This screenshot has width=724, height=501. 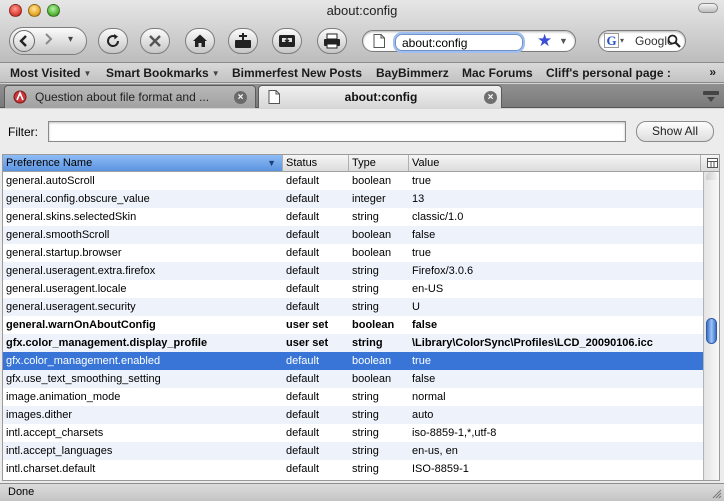 What do you see at coordinates (143, 163) in the screenshot?
I see `column-header-preference-name: Preference Name ▼` at bounding box center [143, 163].